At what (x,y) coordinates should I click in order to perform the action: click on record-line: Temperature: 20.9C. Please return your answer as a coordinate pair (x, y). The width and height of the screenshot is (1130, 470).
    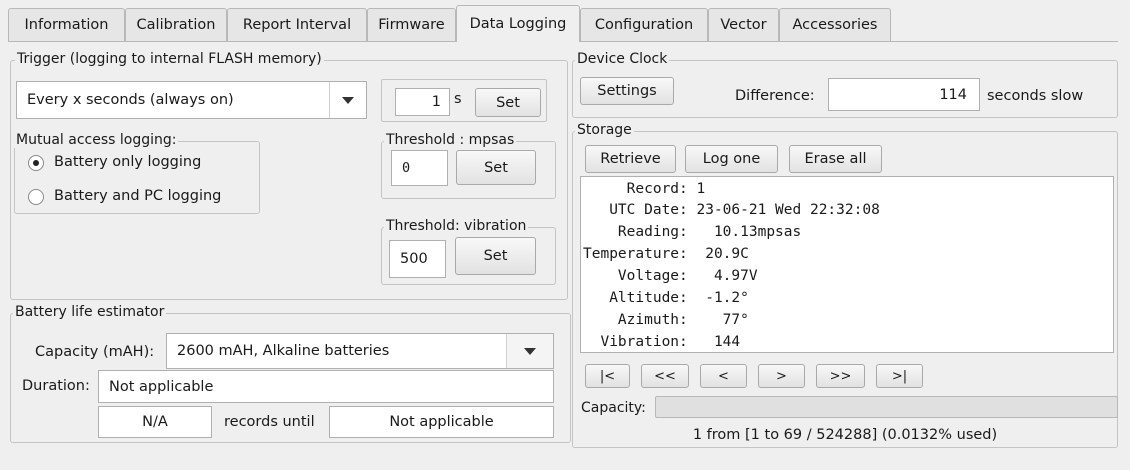
    Looking at the image, I should click on (666, 254).